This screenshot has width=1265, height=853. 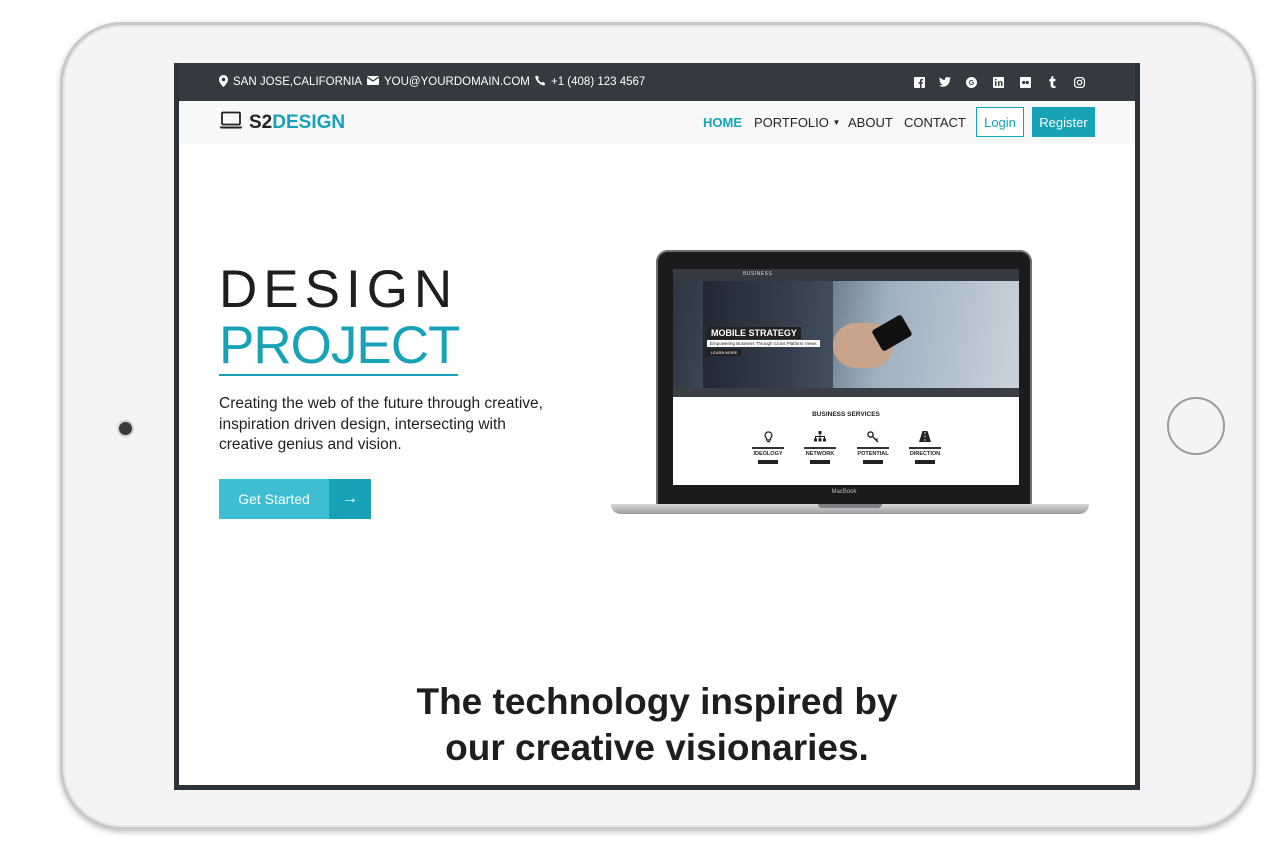 What do you see at coordinates (768, 453) in the screenshot?
I see `service-name: IDEOLOGY` at bounding box center [768, 453].